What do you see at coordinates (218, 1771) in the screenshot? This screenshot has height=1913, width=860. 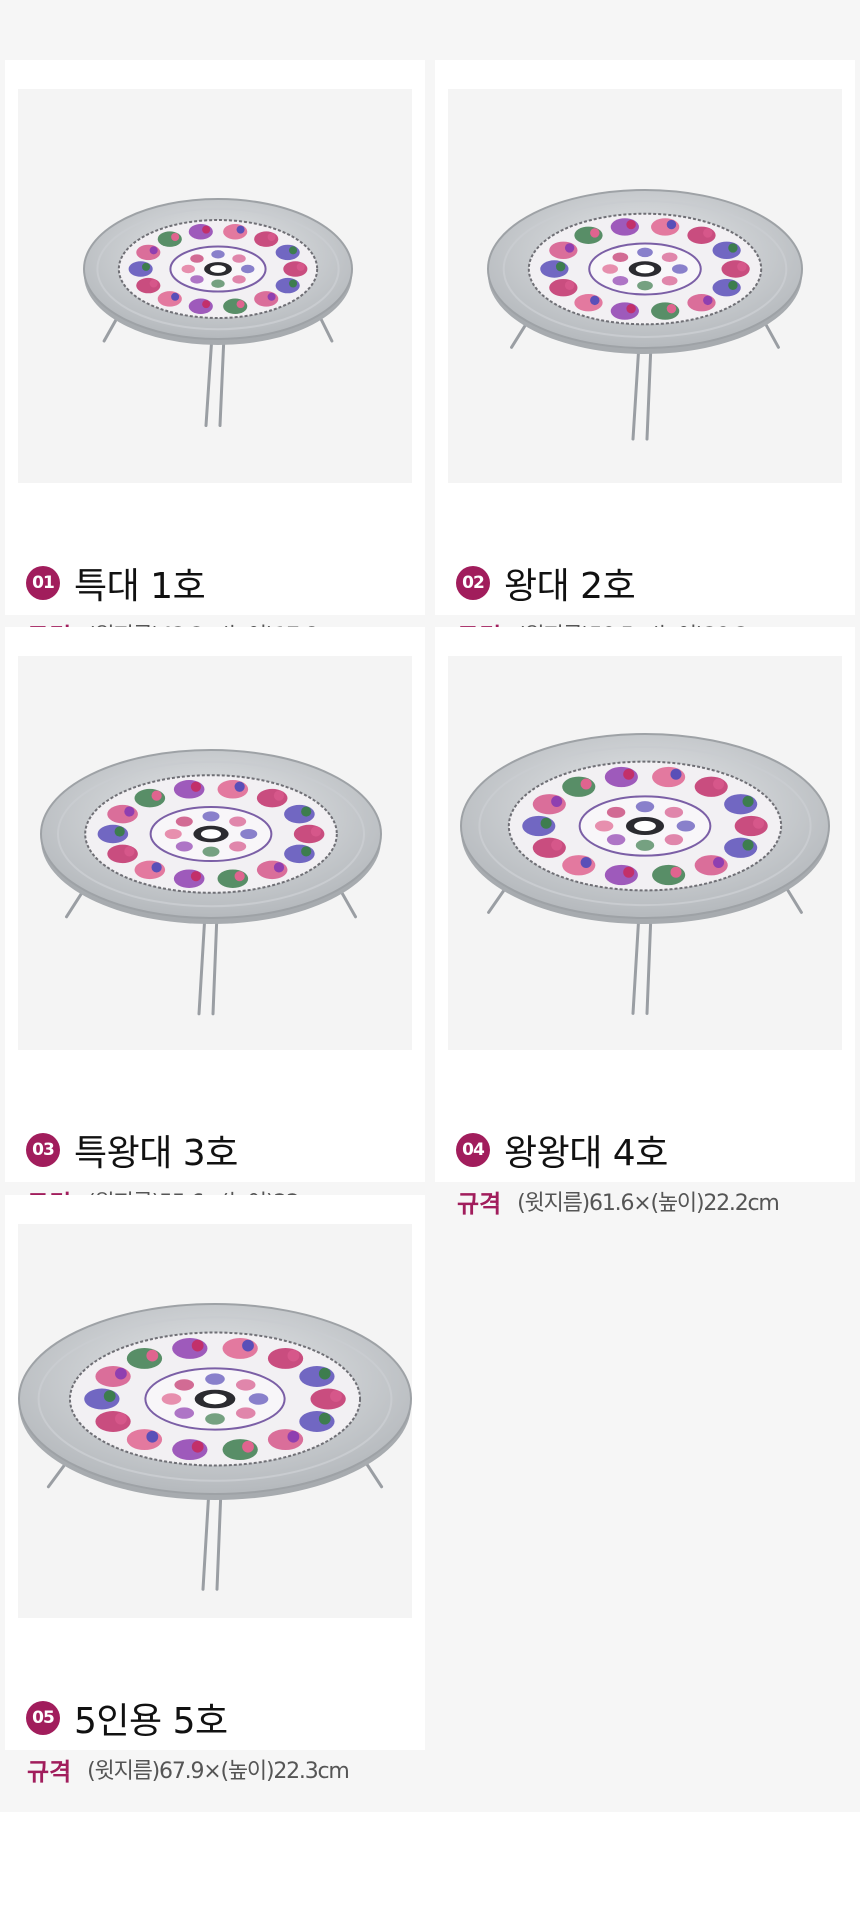 I see `spec-value: (윗지름)67.9×(높이)22.3cm` at bounding box center [218, 1771].